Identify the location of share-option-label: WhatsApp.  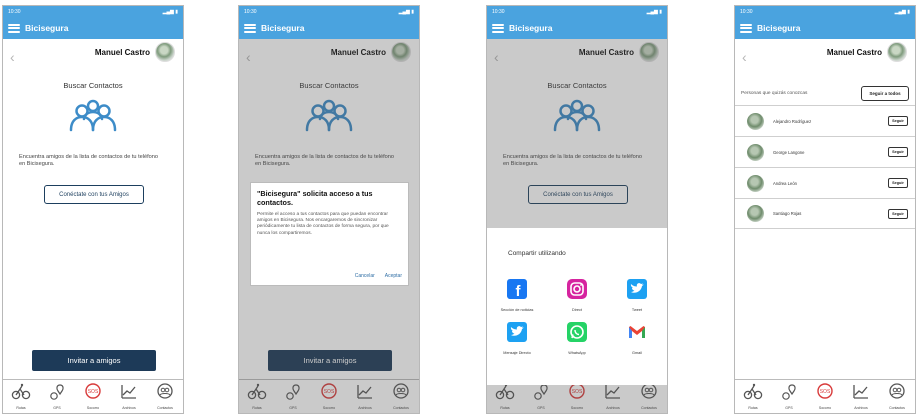
(577, 353).